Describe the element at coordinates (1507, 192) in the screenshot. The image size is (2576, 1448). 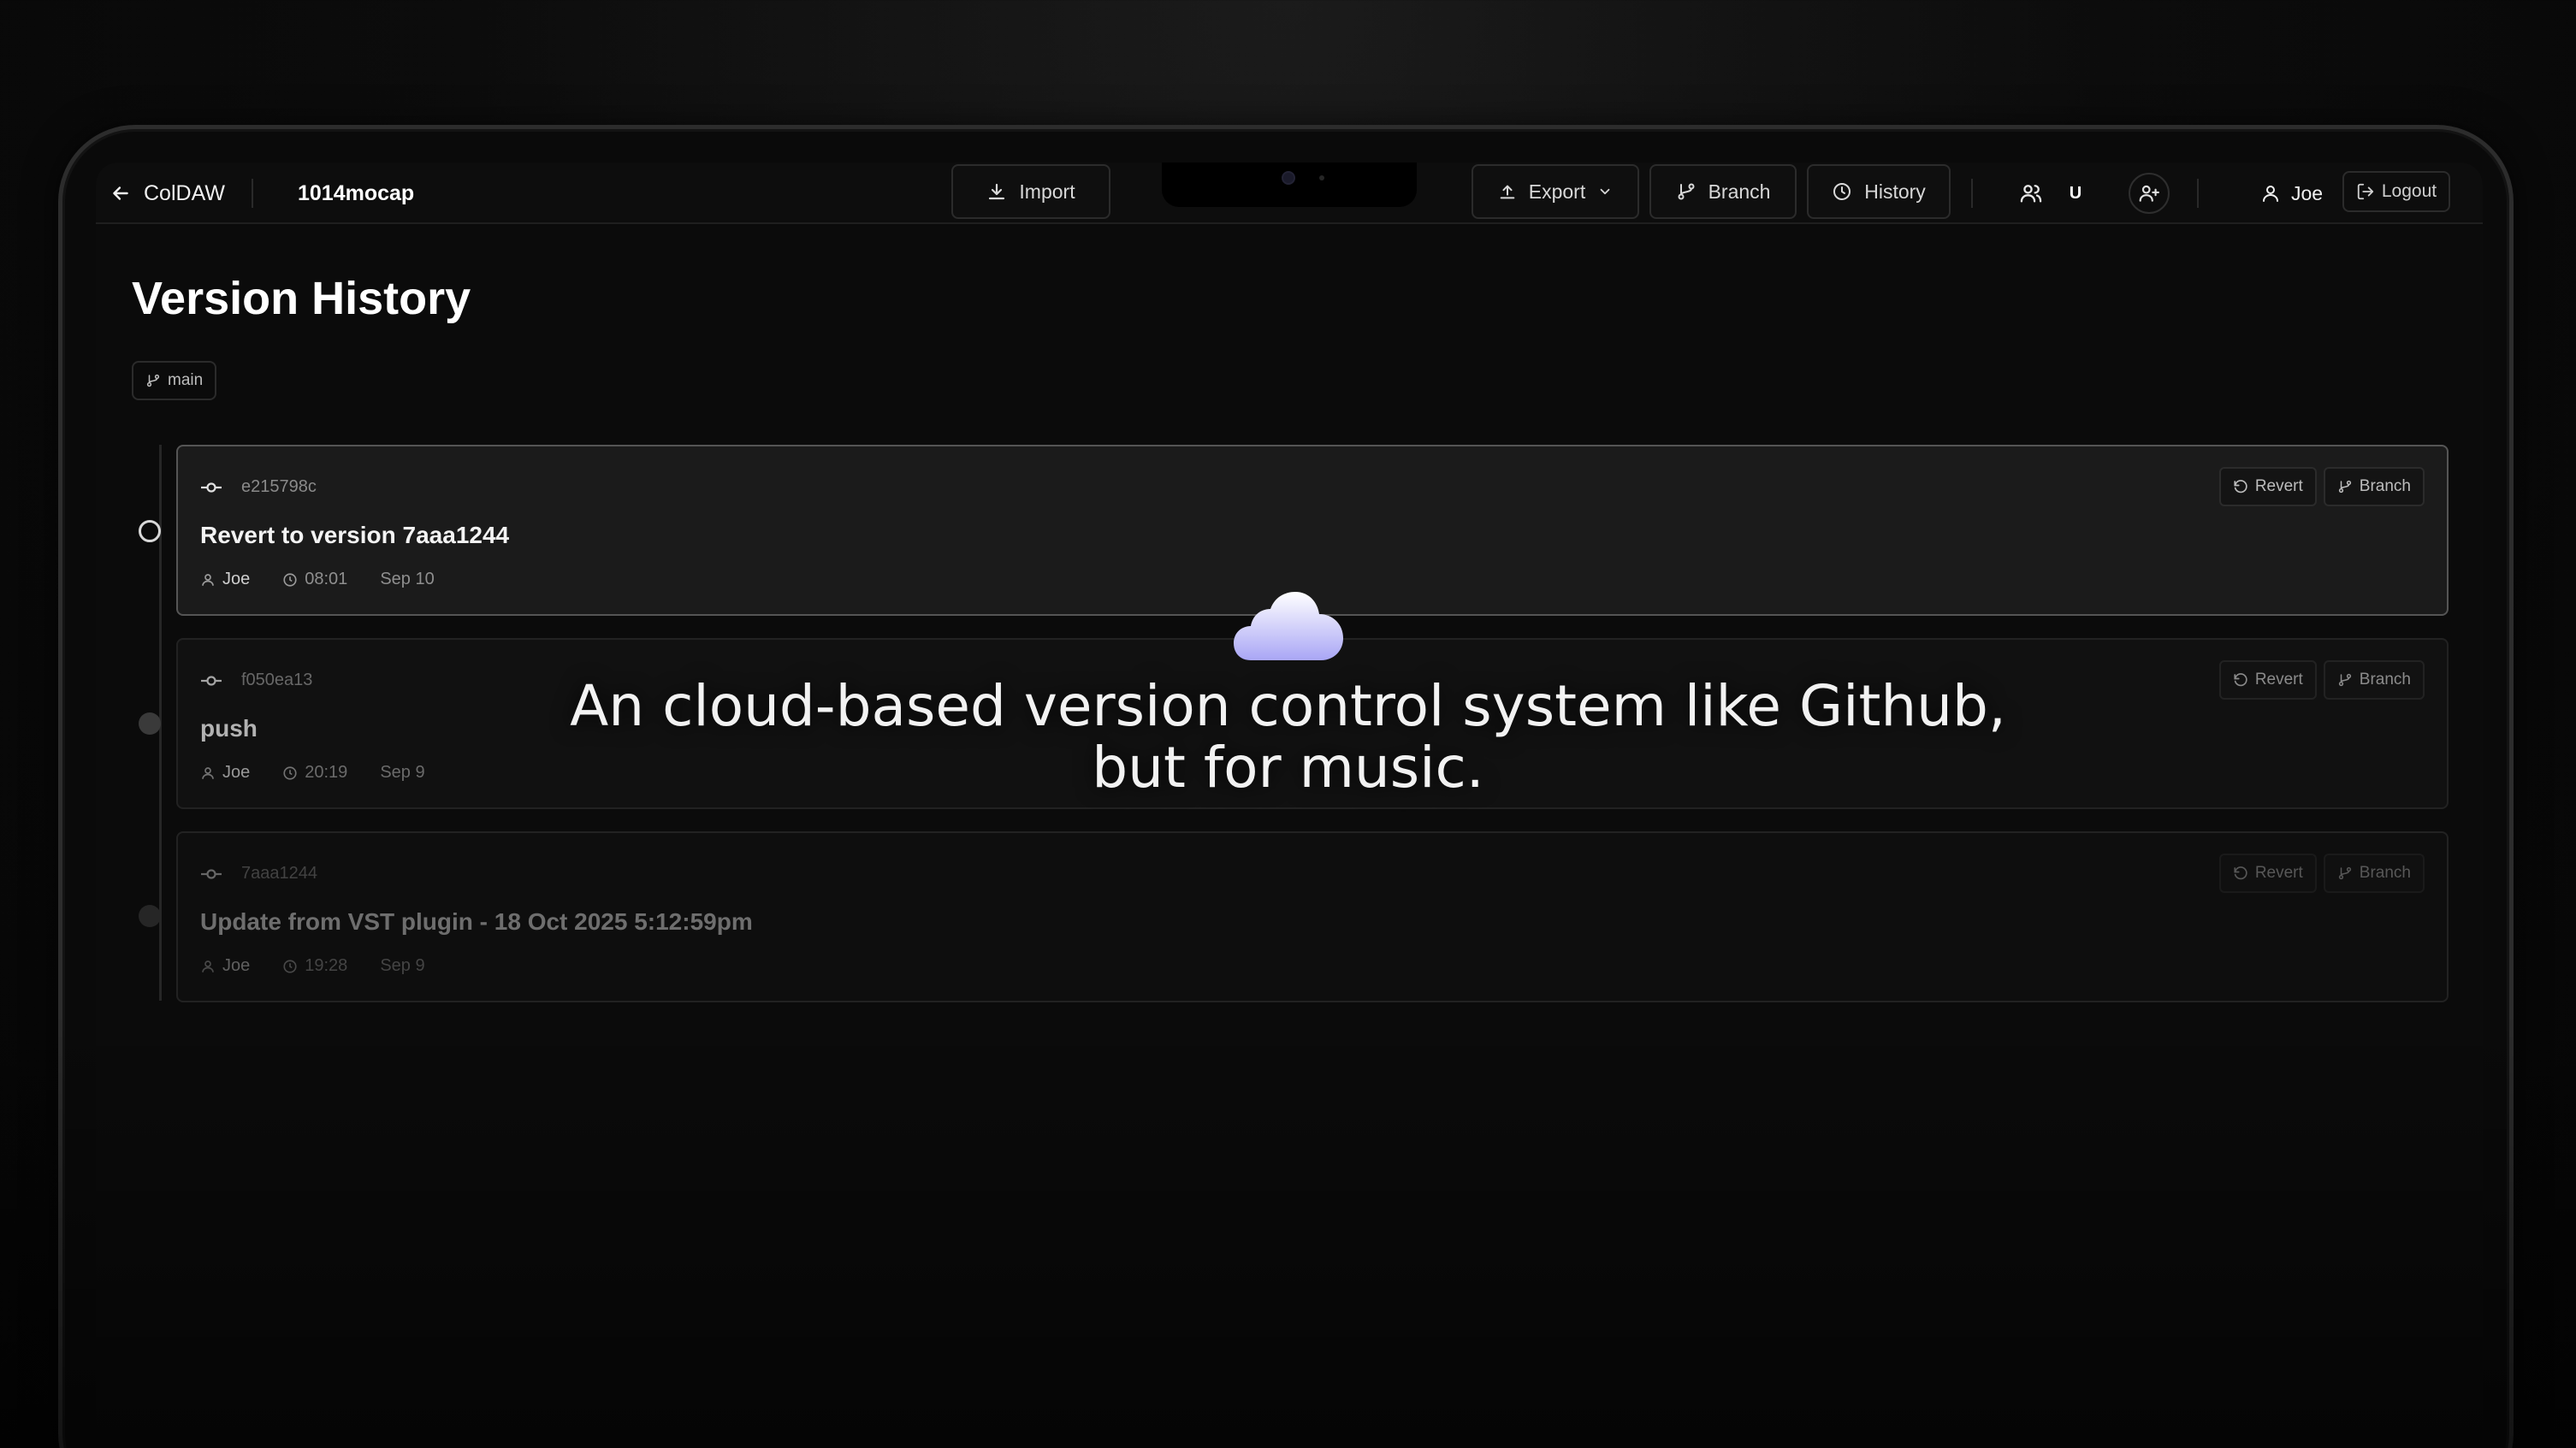
I see `upload-icon` at that location.